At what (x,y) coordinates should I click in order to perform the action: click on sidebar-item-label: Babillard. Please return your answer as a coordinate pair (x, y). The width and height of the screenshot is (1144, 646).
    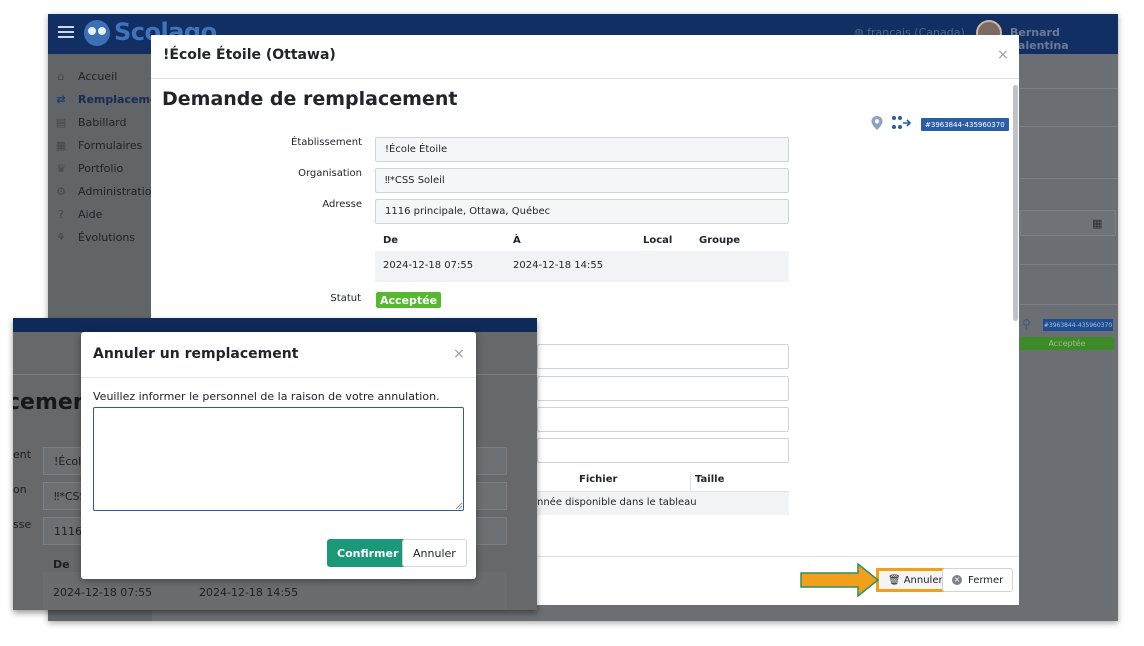
    Looking at the image, I should click on (102, 122).